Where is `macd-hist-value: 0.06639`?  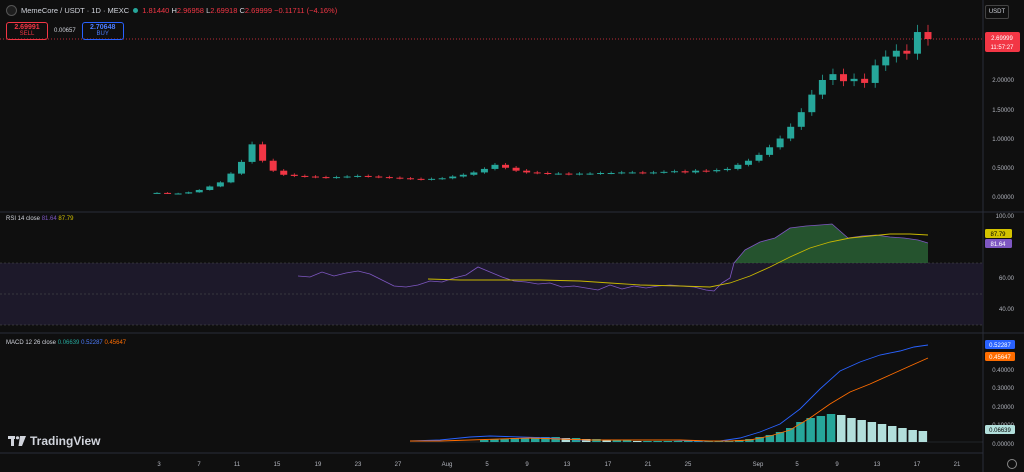 macd-hist-value: 0.06639 is located at coordinates (68, 343).